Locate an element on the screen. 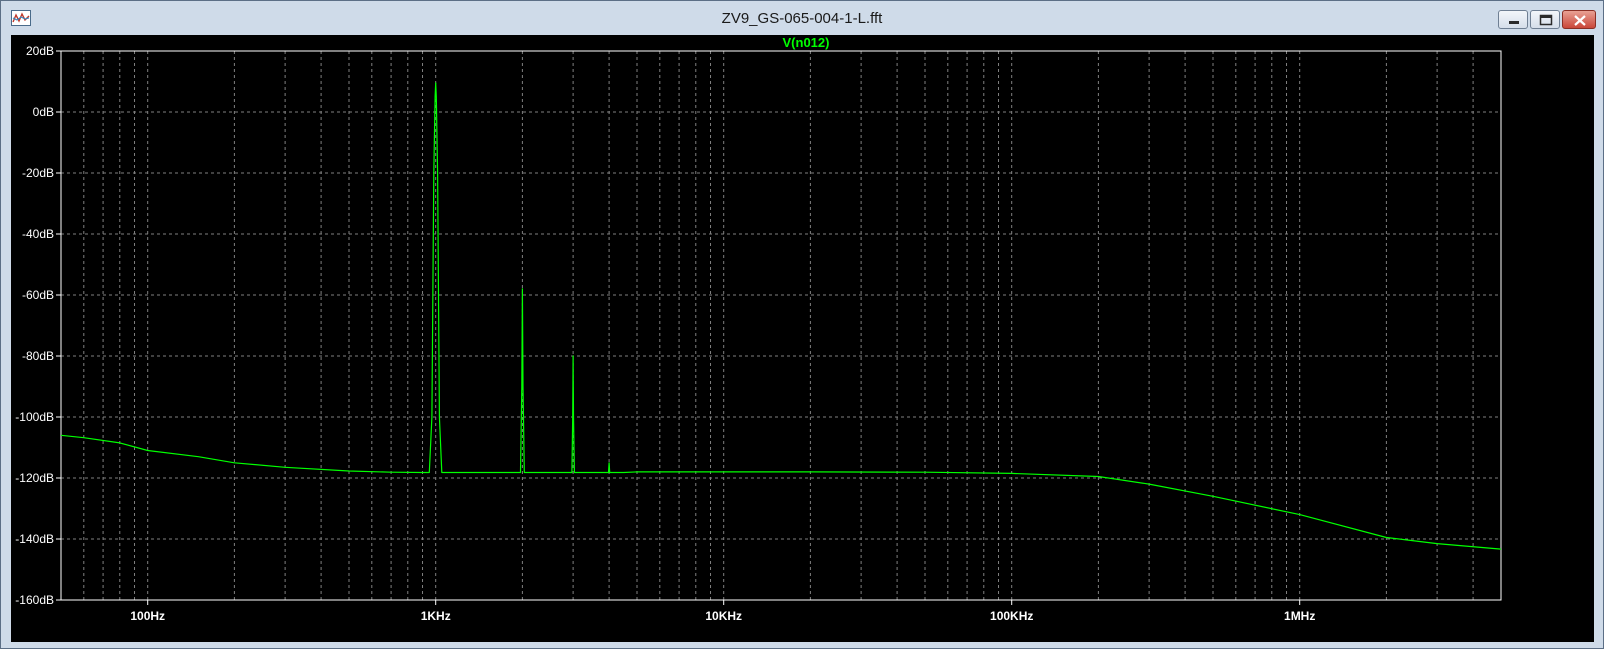 This screenshot has width=1604, height=649. maximize-button is located at coordinates (1545, 19).